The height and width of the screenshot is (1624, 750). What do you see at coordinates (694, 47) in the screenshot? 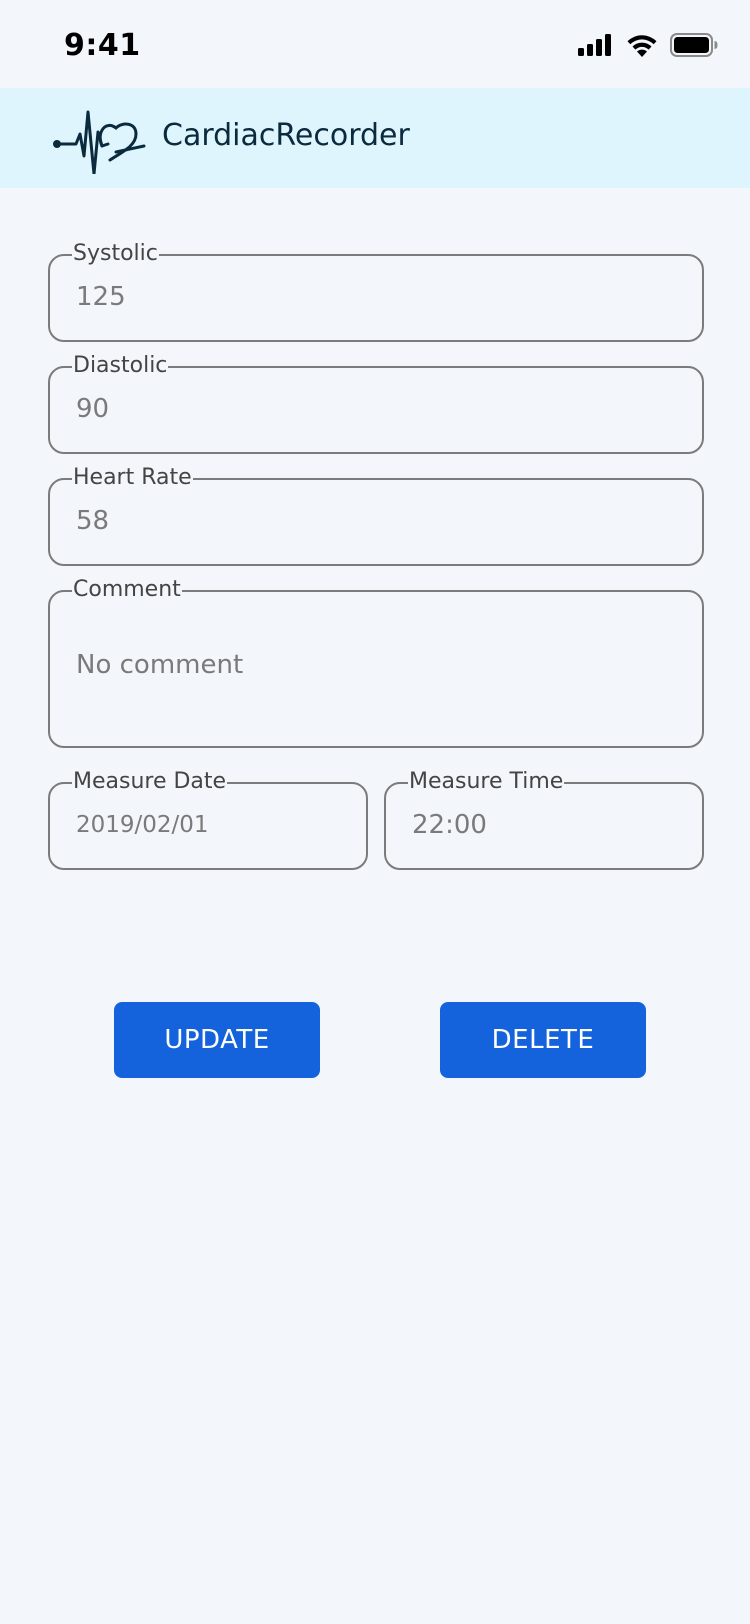
I see `battery-icon` at bounding box center [694, 47].